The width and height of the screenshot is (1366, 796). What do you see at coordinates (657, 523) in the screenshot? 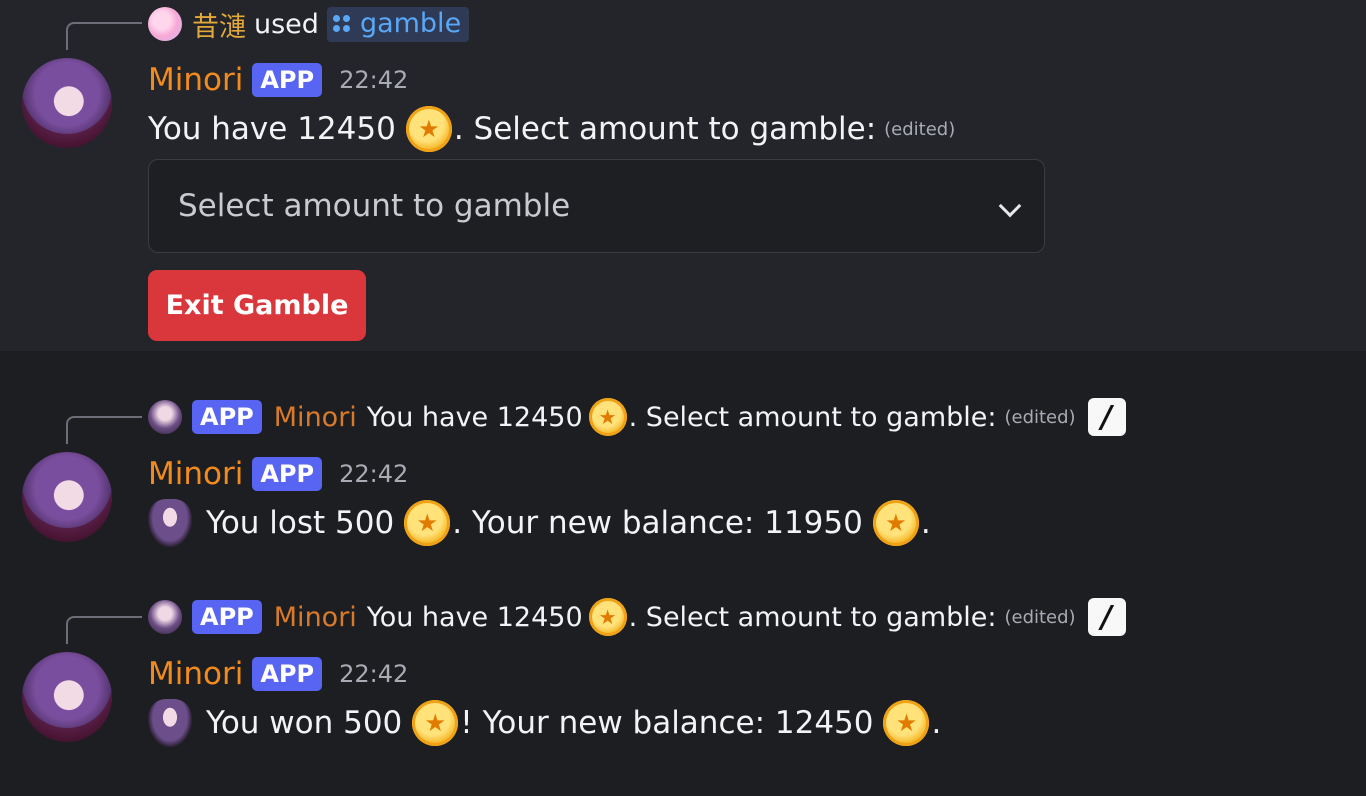
I see `new-balance-text: . Your new balance: 11950` at bounding box center [657, 523].